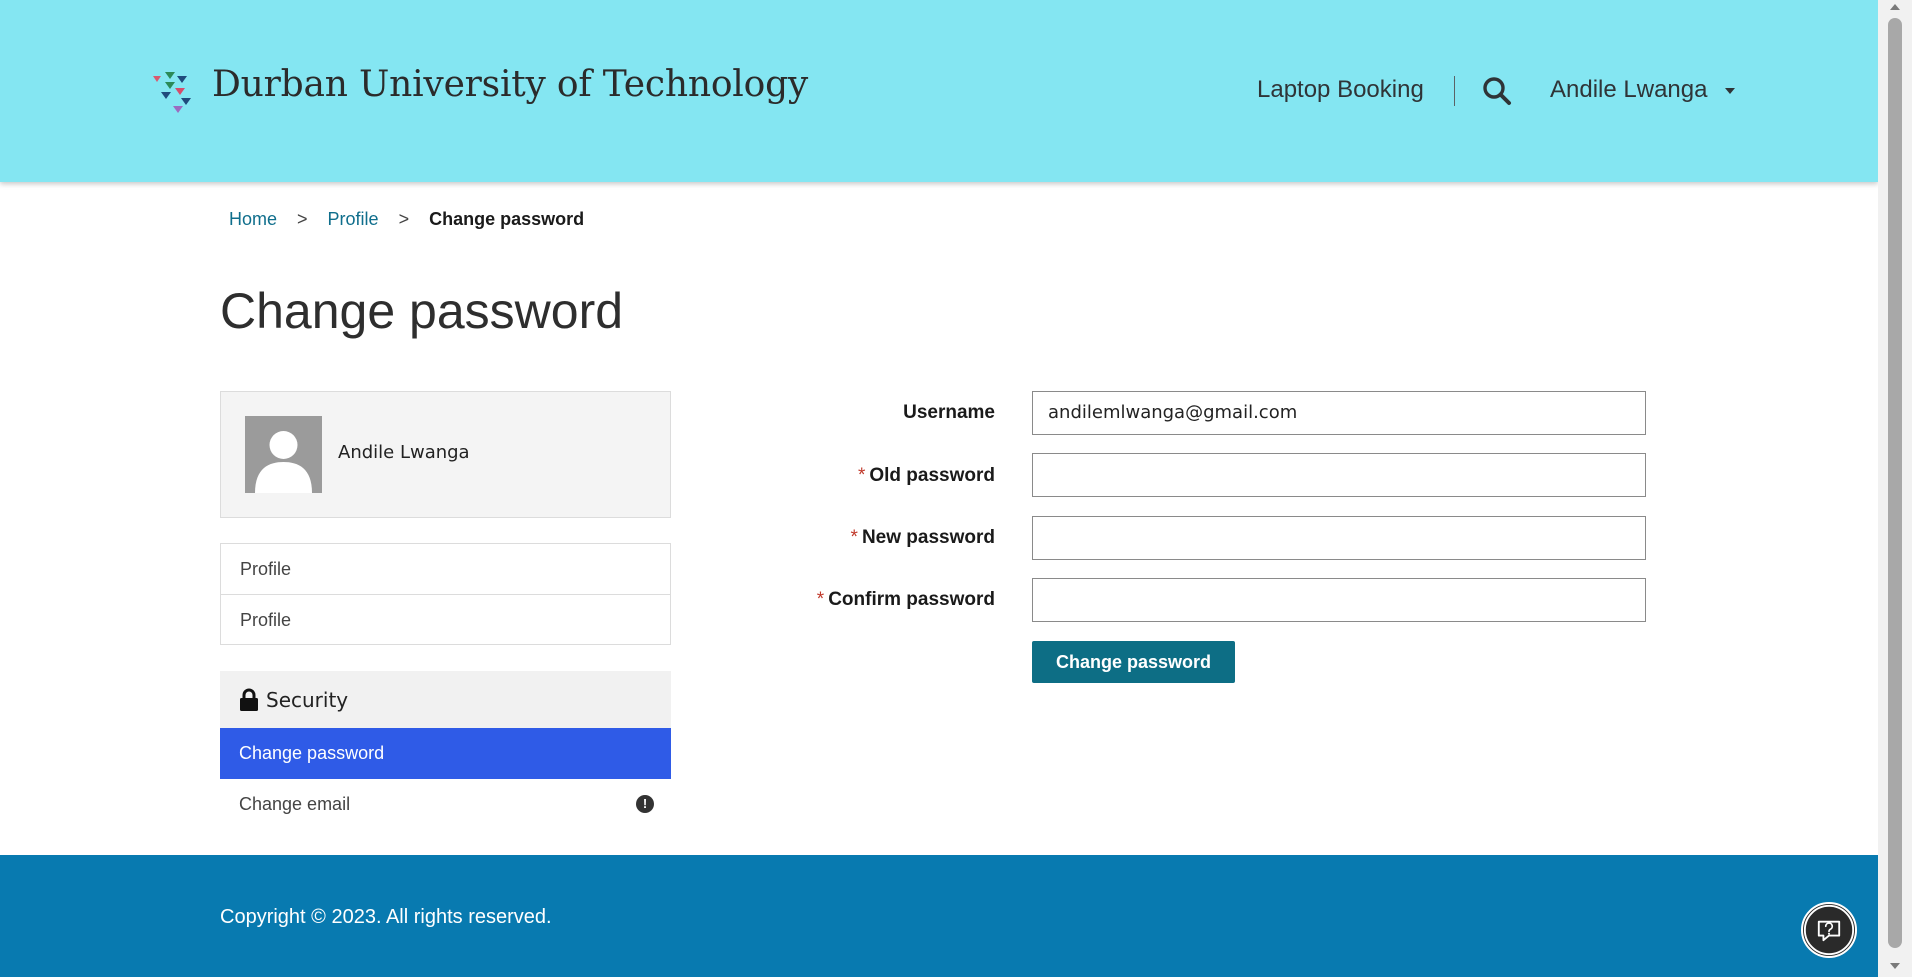 The height and width of the screenshot is (977, 1912). I want to click on username-label: Username, so click(949, 412).